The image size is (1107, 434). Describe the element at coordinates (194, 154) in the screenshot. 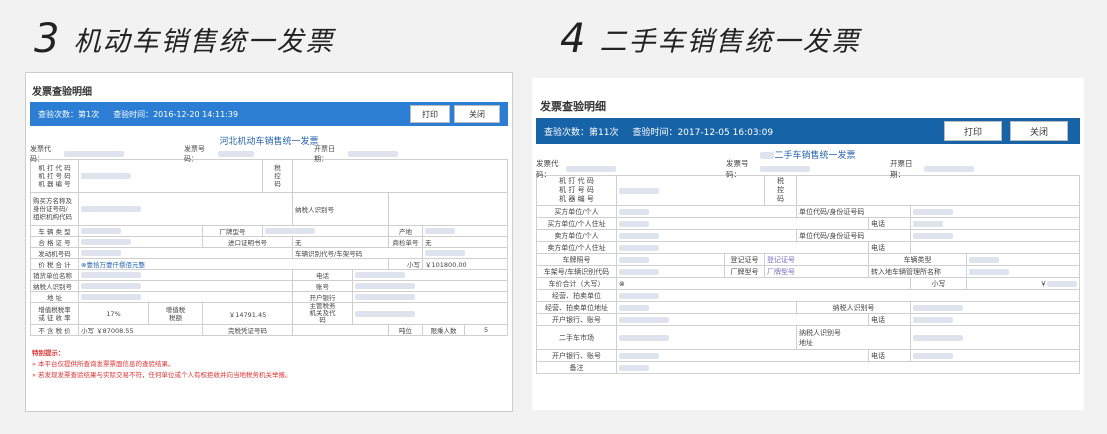

I see `invoice-number-label: 发票号码：` at that location.